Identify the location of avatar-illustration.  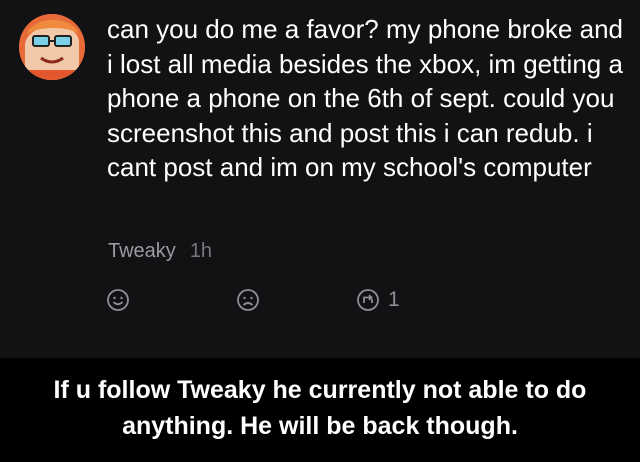
(52, 47).